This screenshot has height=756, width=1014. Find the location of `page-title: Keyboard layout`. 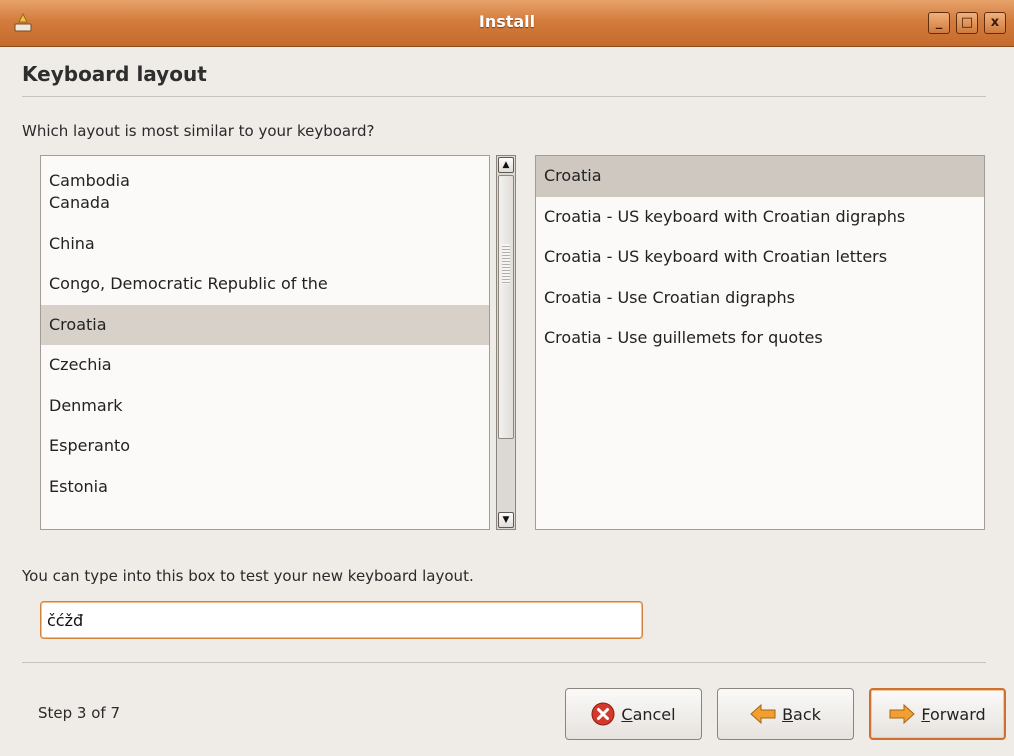

page-title: Keyboard layout is located at coordinates (114, 74).